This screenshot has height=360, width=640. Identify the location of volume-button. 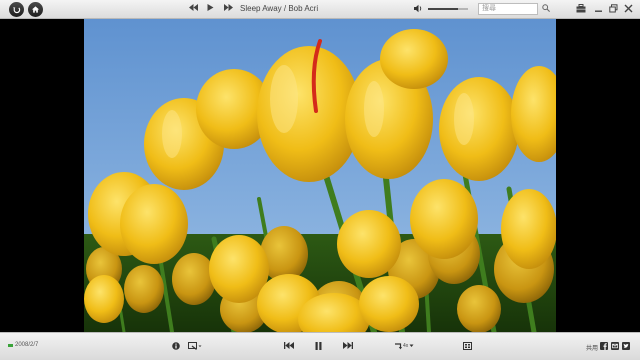
(418, 9).